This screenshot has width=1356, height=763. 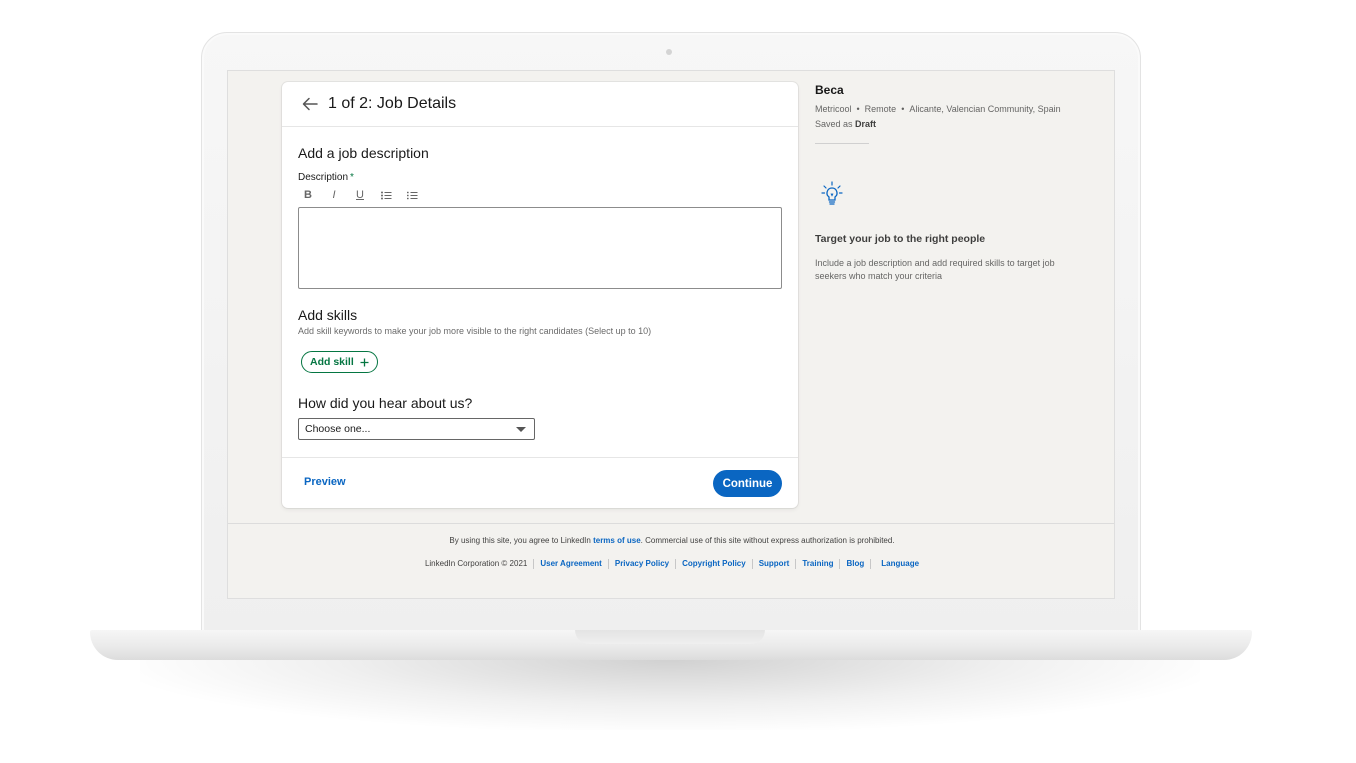 I want to click on description-label: Description *, so click(x=326, y=177).